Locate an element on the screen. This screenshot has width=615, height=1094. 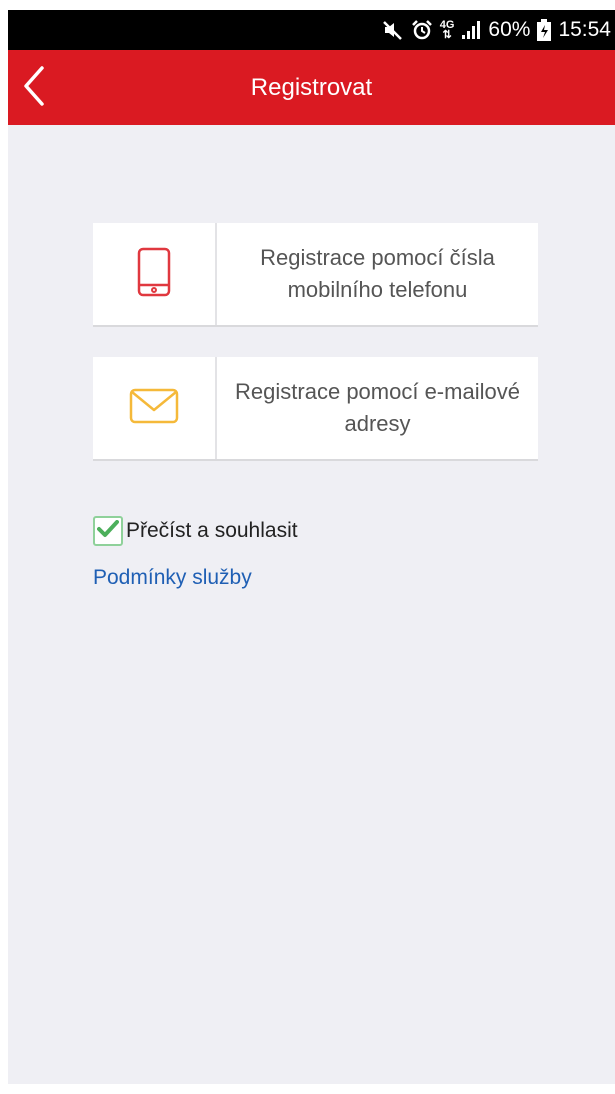
app-bar: Registrovat is located at coordinates (311, 87).